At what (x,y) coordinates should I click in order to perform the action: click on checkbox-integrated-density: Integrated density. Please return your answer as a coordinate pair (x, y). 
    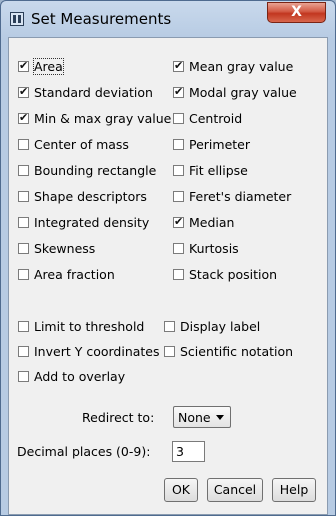
    Looking at the image, I should click on (84, 222).